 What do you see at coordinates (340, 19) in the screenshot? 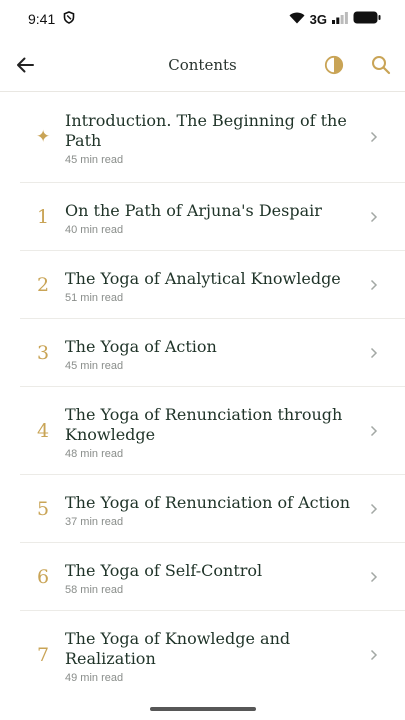
I see `signal-icon` at bounding box center [340, 19].